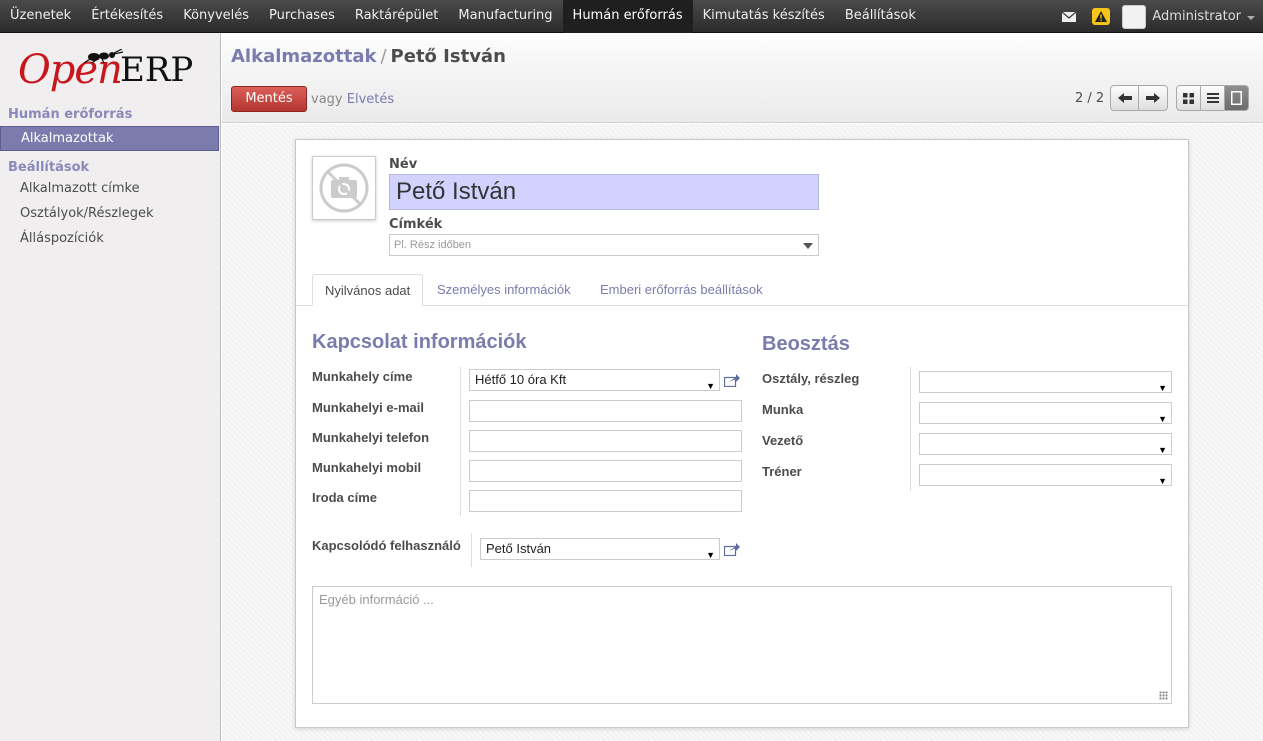 The width and height of the screenshot is (1263, 741). Describe the element at coordinates (627, 16) in the screenshot. I see `menu-item-human-resources: Humán erőforrás` at that location.